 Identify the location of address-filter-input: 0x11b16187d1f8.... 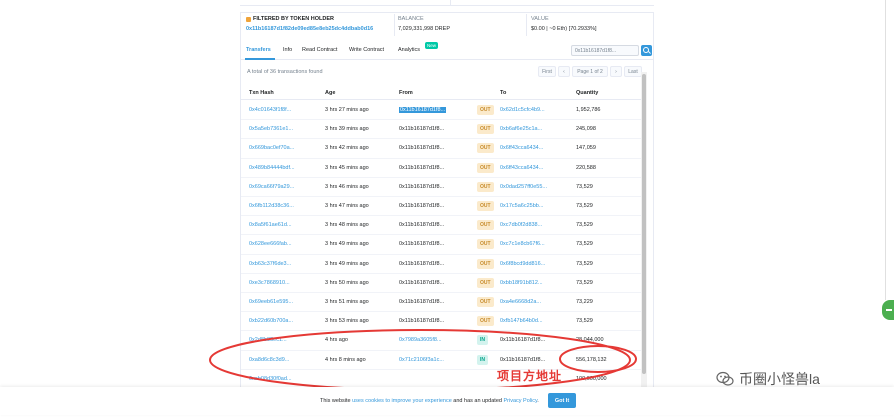
(605, 50).